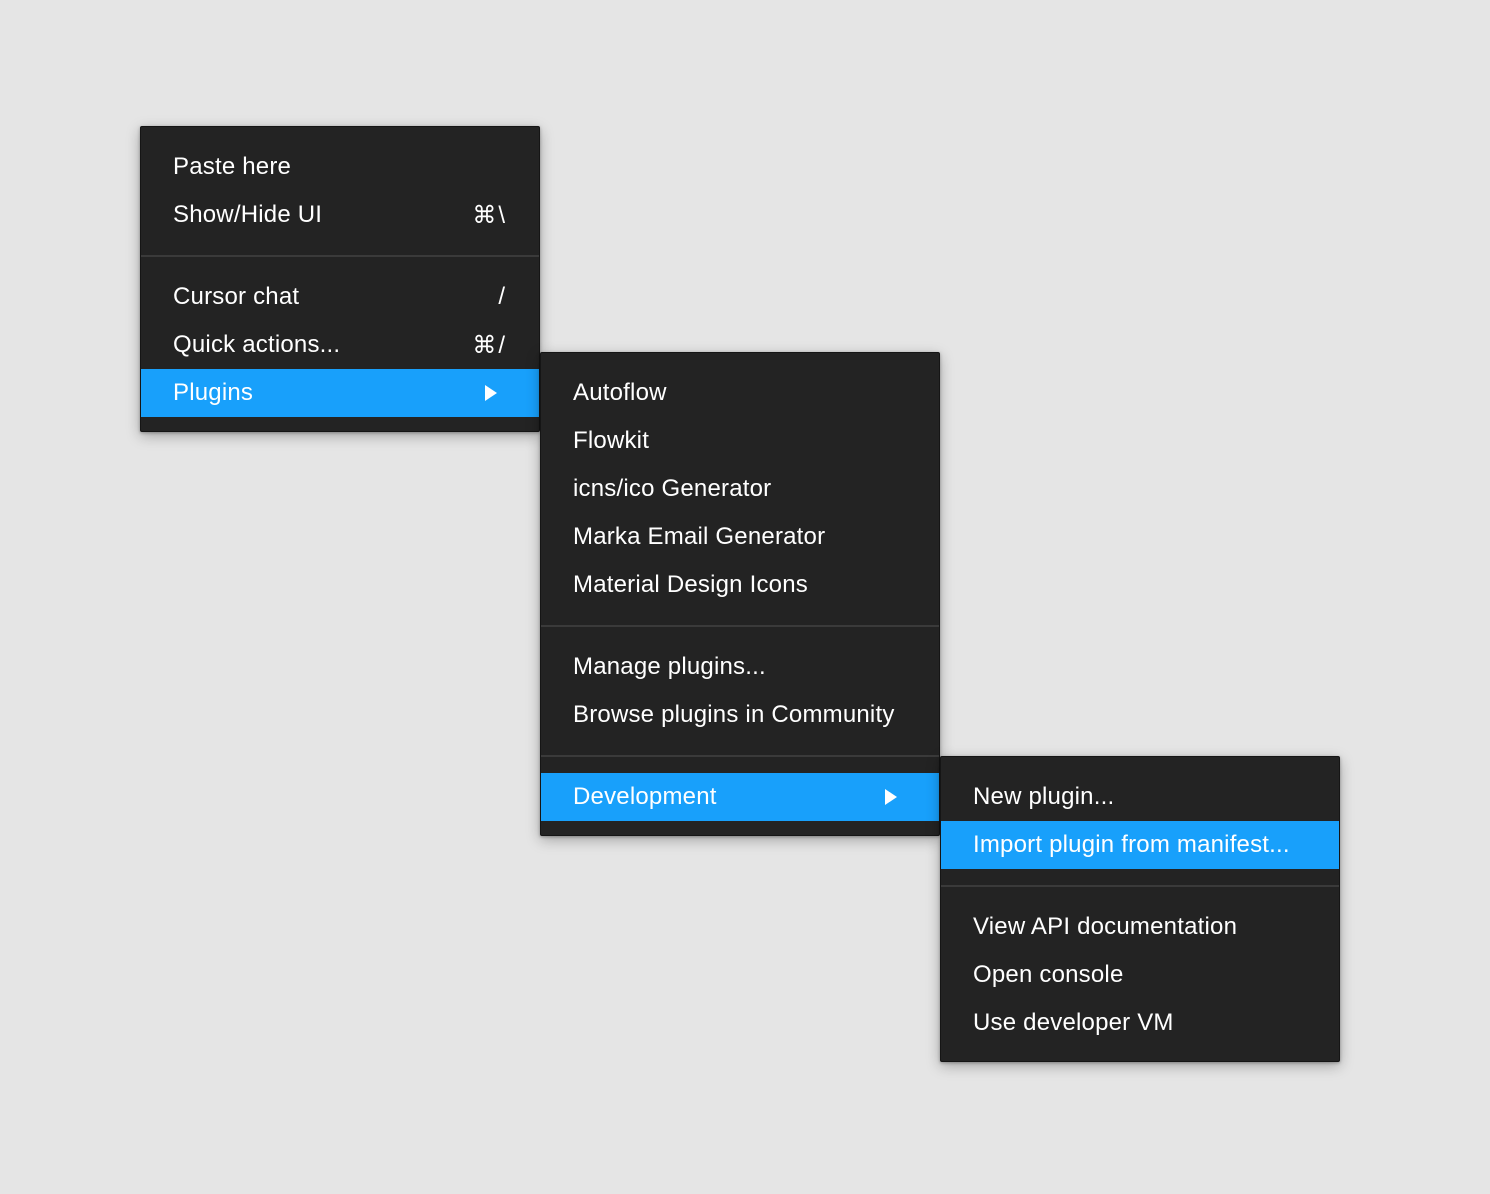 Image resolution: width=1490 pixels, height=1194 pixels. I want to click on menu-item-label: Plugins, so click(213, 392).